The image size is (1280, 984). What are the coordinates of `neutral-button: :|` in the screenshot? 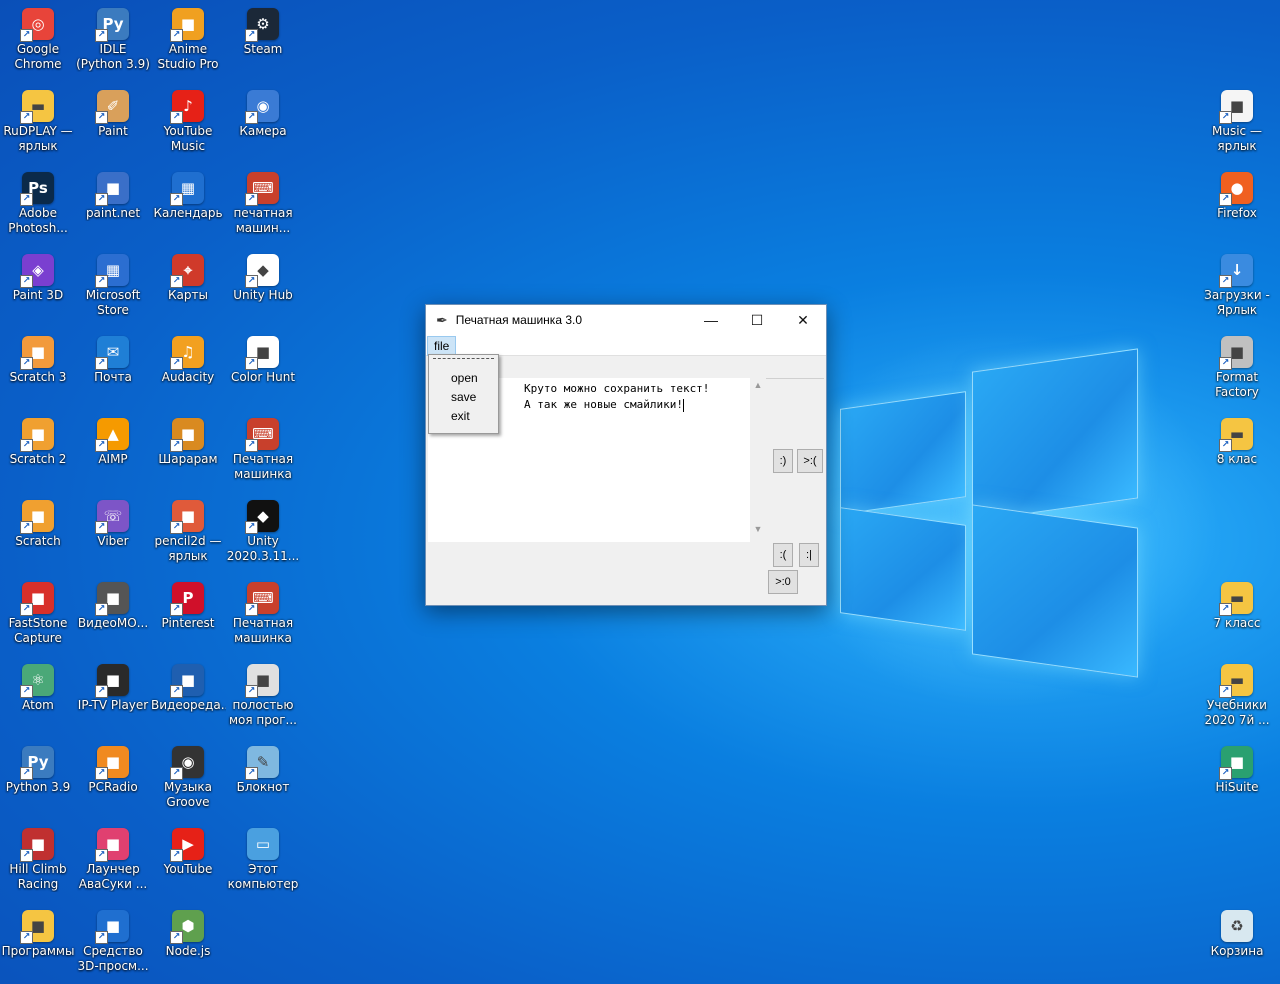 It's located at (809, 555).